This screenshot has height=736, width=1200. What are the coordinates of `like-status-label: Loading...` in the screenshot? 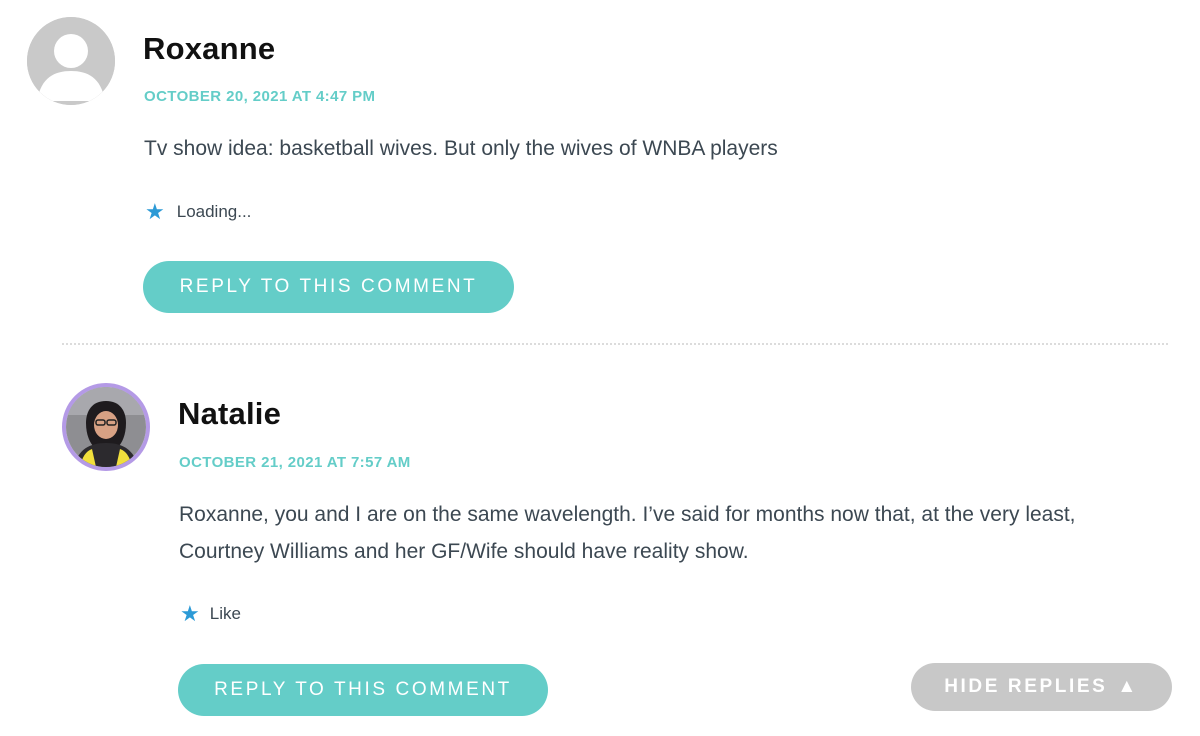 It's located at (214, 211).